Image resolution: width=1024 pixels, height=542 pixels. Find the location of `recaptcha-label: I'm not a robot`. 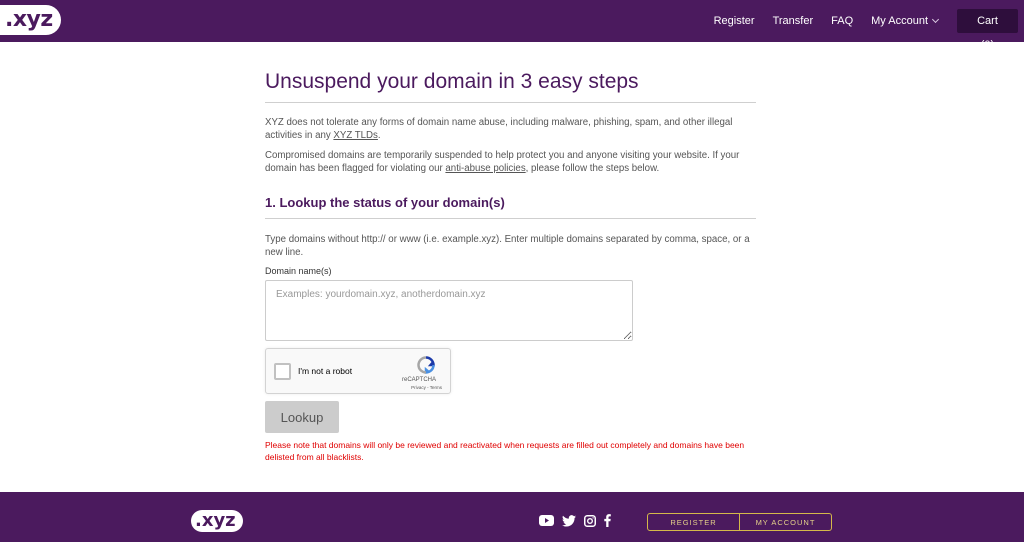

recaptcha-label: I'm not a robot is located at coordinates (325, 371).